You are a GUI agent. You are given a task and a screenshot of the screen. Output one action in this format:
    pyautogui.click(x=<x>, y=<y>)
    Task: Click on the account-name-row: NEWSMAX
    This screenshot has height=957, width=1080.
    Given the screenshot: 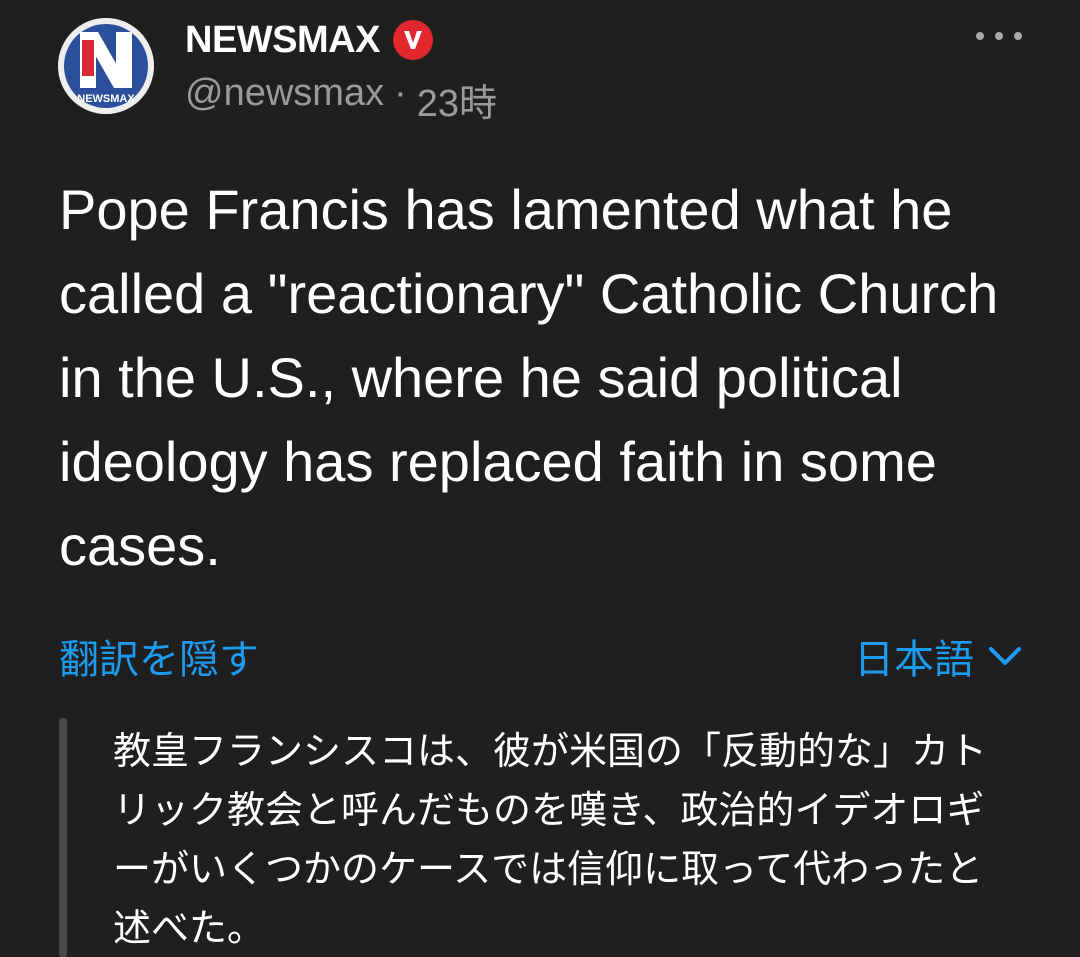 What is the action you would take?
    pyautogui.click(x=309, y=40)
    